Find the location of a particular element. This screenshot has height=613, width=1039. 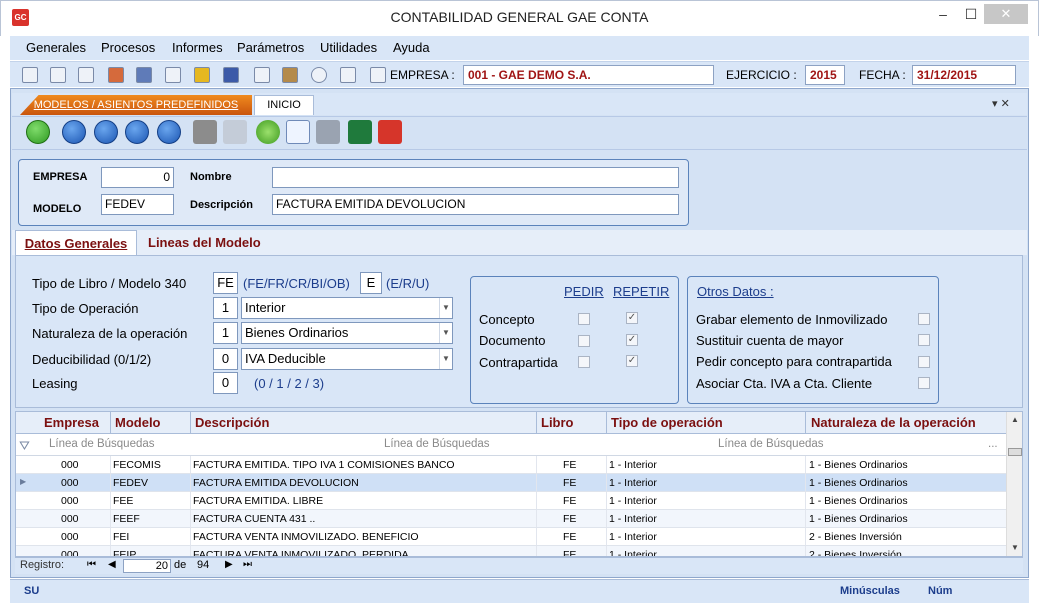

flag-spain-icon is located at coordinates (202, 75).